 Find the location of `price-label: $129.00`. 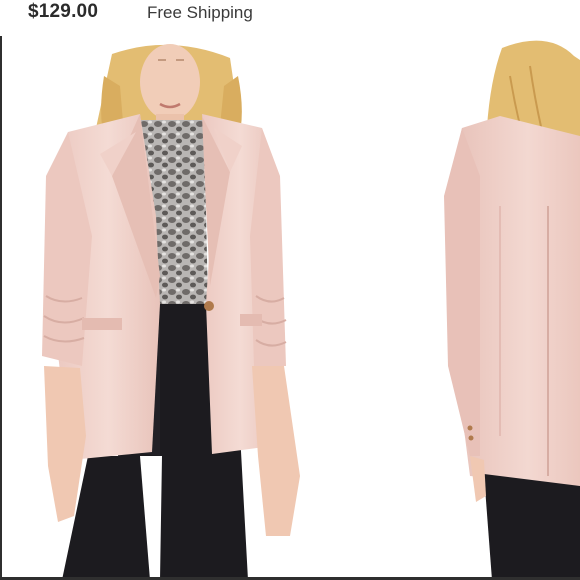

price-label: $129.00 is located at coordinates (63, 11).